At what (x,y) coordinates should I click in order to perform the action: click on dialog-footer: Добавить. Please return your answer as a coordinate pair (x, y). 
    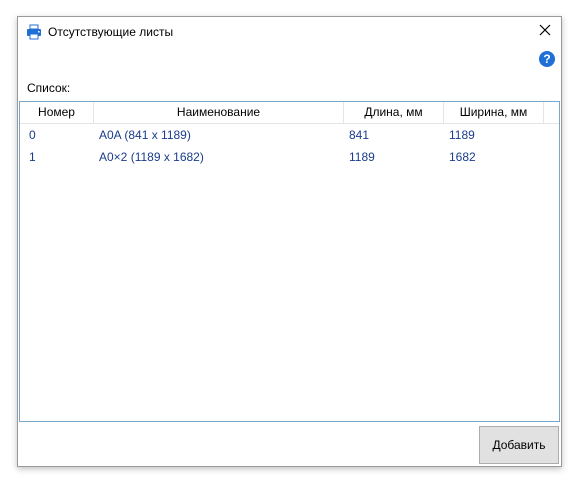
    Looking at the image, I should click on (289, 444).